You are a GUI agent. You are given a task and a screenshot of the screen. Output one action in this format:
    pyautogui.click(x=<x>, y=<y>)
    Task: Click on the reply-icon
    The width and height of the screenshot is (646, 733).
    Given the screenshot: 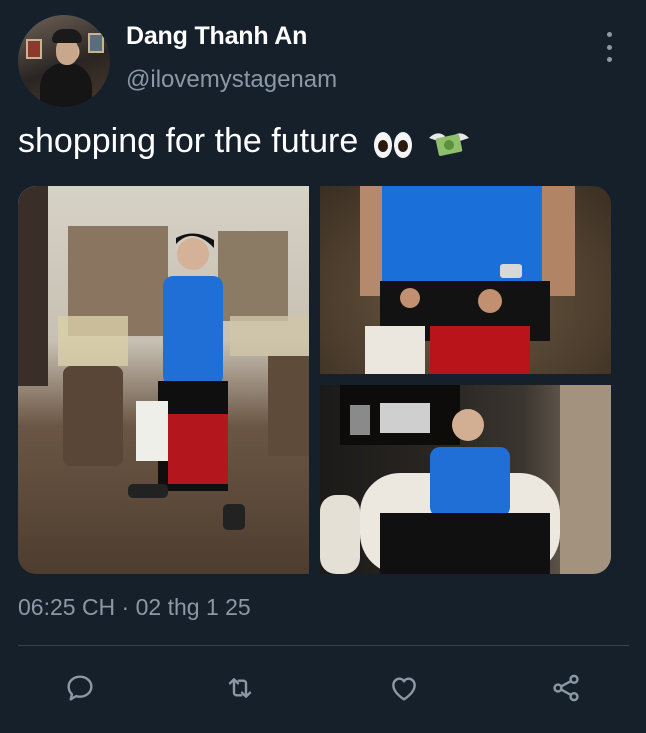 What is the action you would take?
    pyautogui.click(x=80, y=688)
    